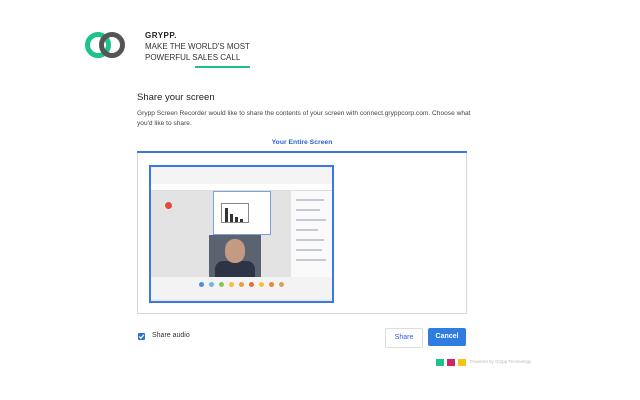 Image resolution: width=640 pixels, height=400 pixels. Describe the element at coordinates (447, 337) in the screenshot. I see `cancel-button: Cancel` at that location.